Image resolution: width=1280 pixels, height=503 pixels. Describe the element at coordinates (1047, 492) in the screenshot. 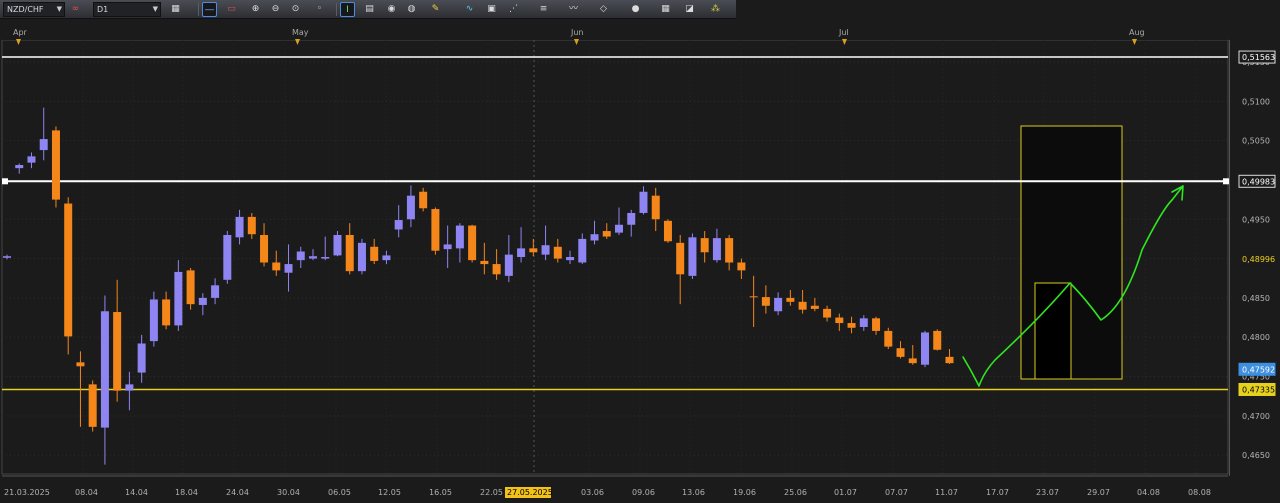

I see `date-label: 23.07` at that location.